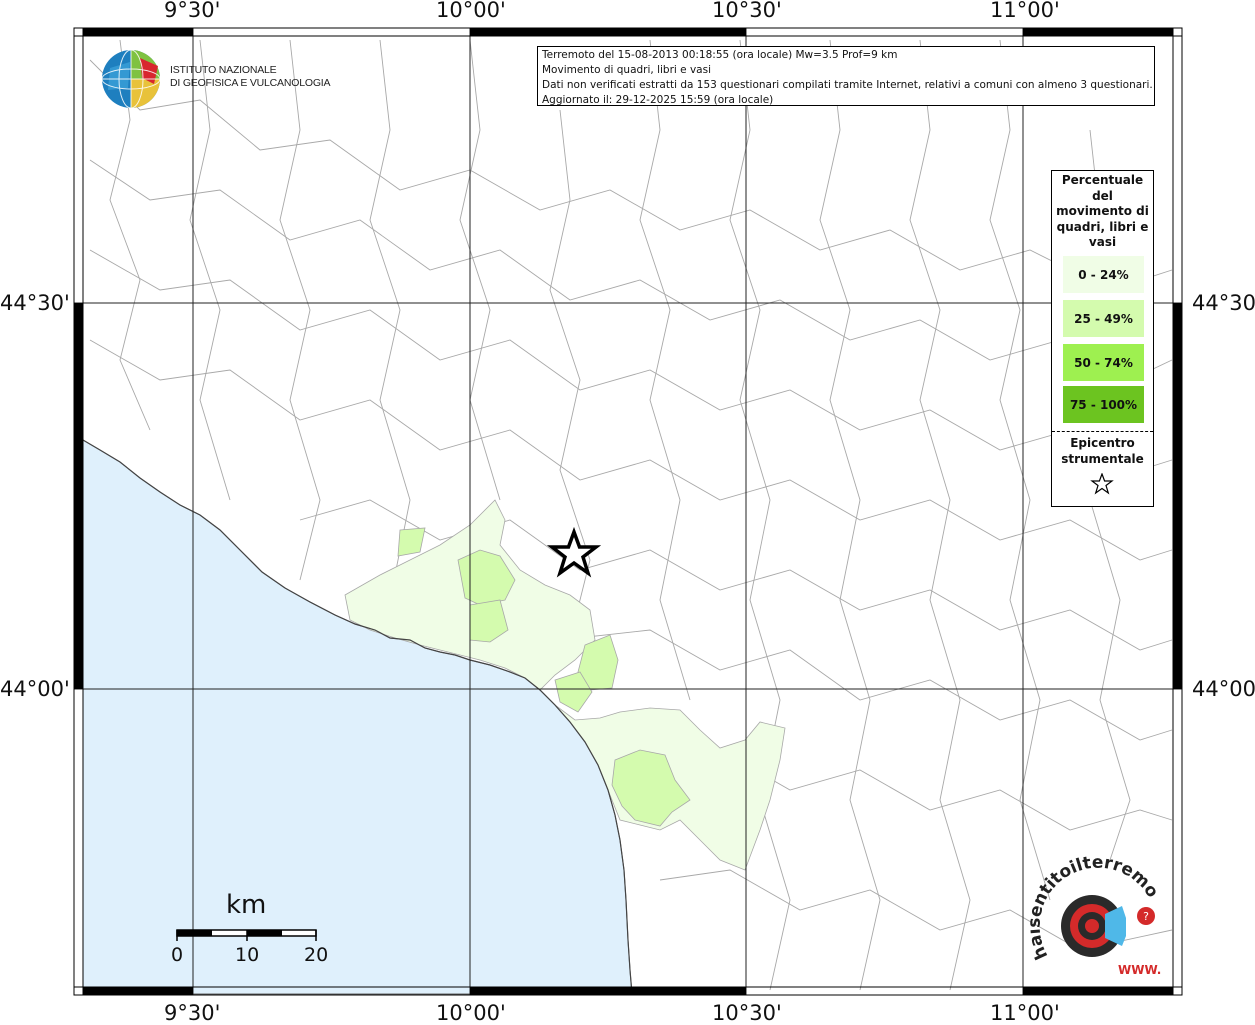 This screenshot has width=1255, height=1025. Describe the element at coordinates (1102, 431) in the screenshot. I see `legend-divider` at that location.